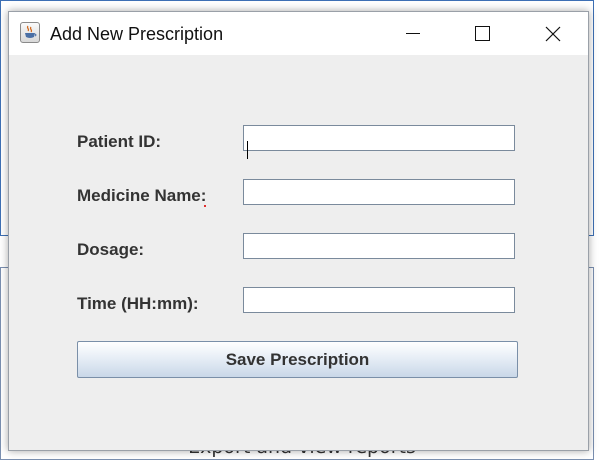  I want to click on save-prescription-button: Save Prescription, so click(297, 359).